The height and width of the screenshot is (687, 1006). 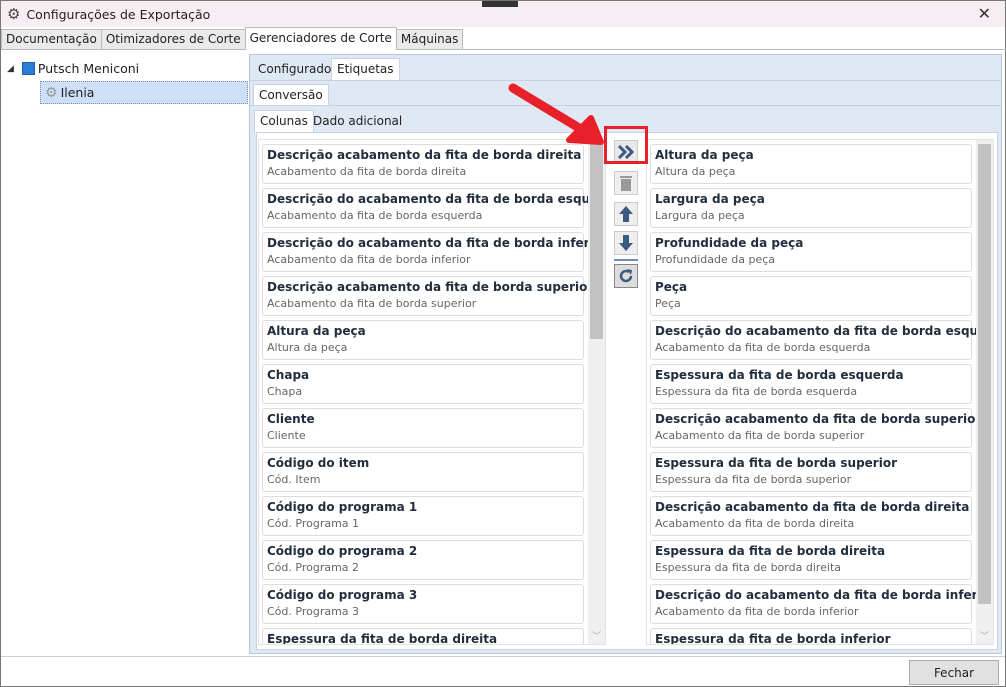 I want to click on item-title: Profundidade da peça, so click(x=729, y=243).